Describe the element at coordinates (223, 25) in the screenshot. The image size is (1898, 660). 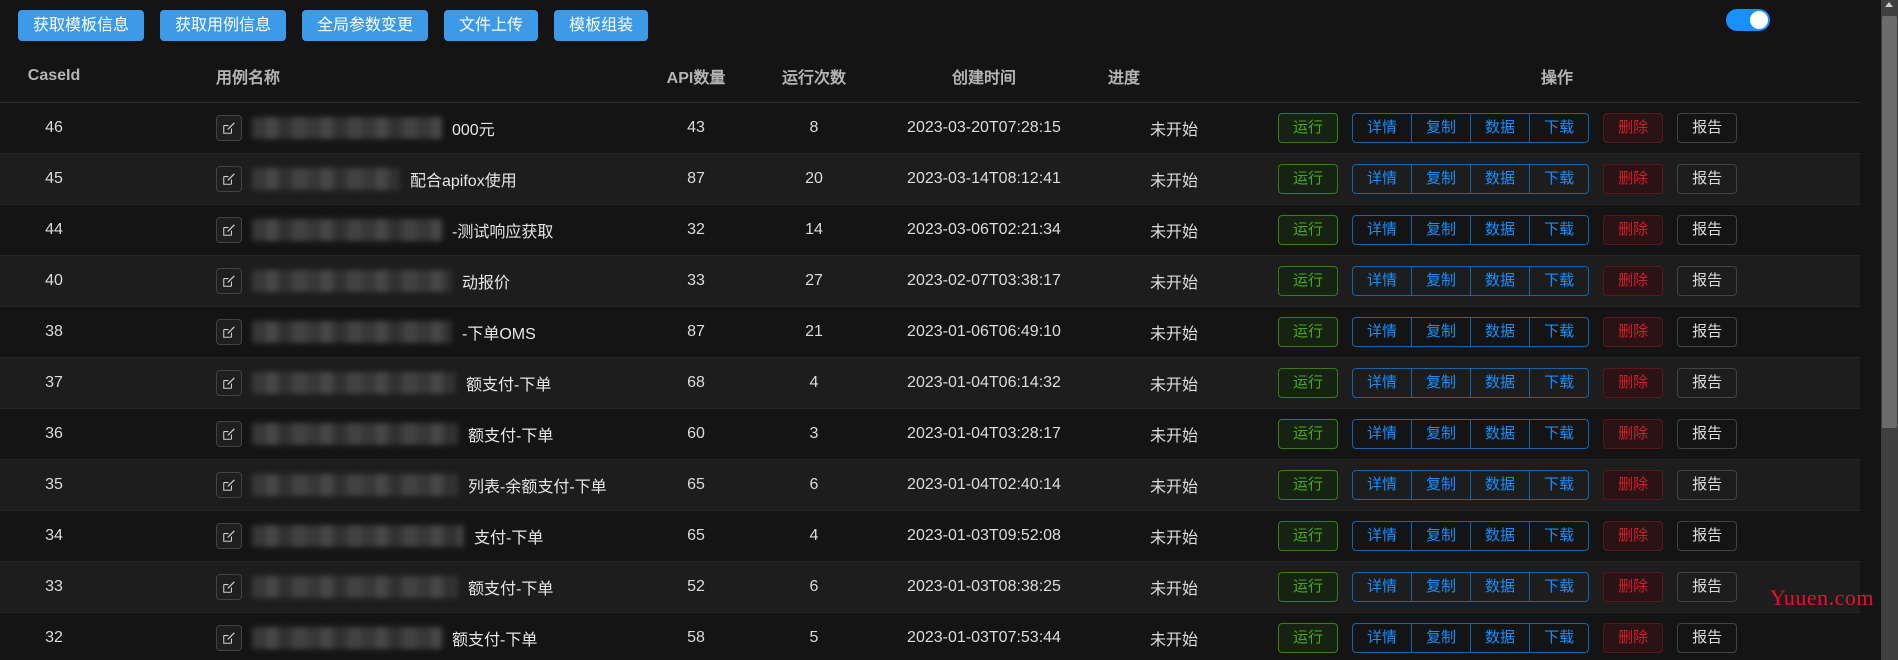
I see `toolbar-button-fetch-case-info: 获取用例信息` at that location.